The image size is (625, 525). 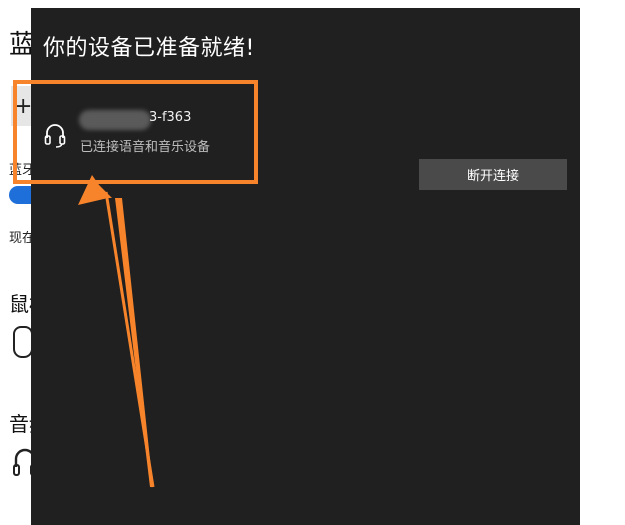 What do you see at coordinates (116, 331) in the screenshot?
I see `annotation-arrow` at bounding box center [116, 331].